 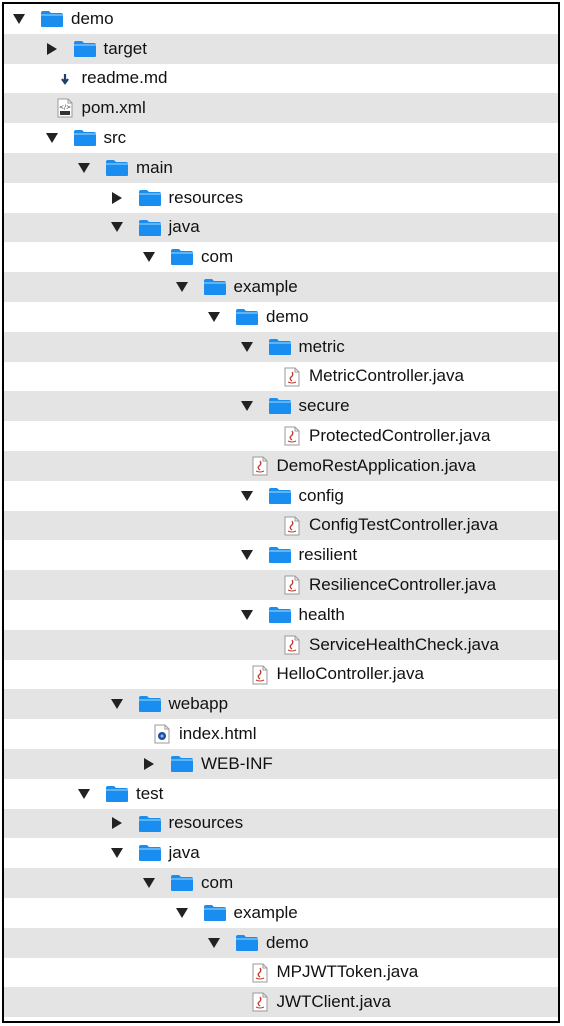 What do you see at coordinates (237, 763) in the screenshot?
I see `tree-item-label: WEB-INF` at bounding box center [237, 763].